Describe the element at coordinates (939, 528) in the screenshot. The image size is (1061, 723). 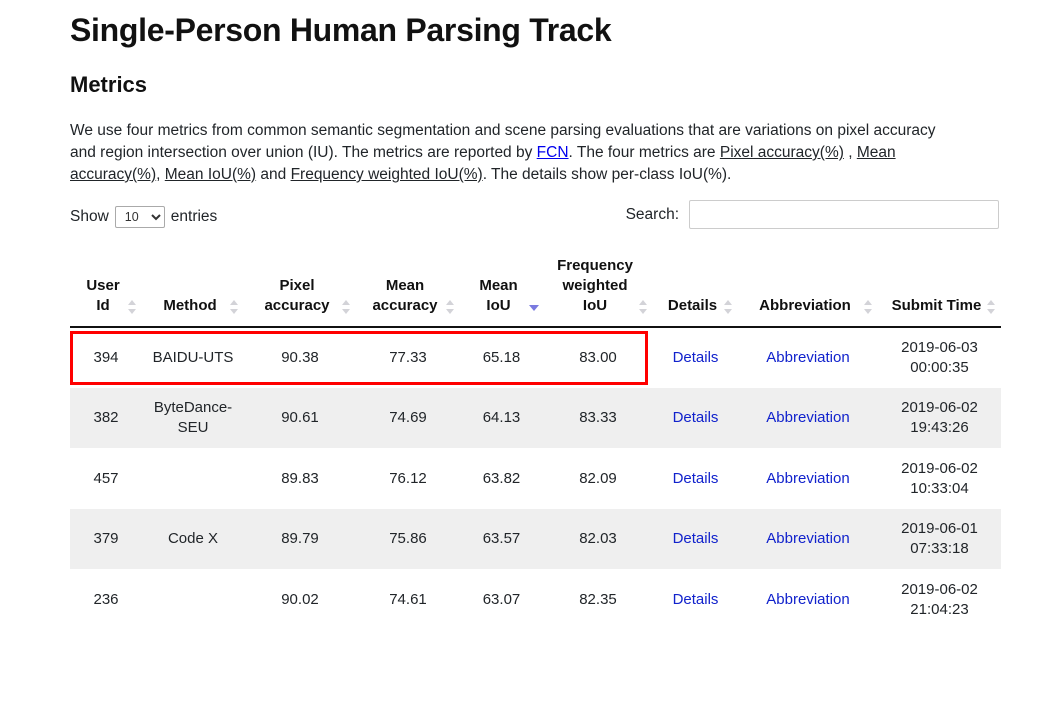
I see `submit-date: 2019-06-01` at that location.